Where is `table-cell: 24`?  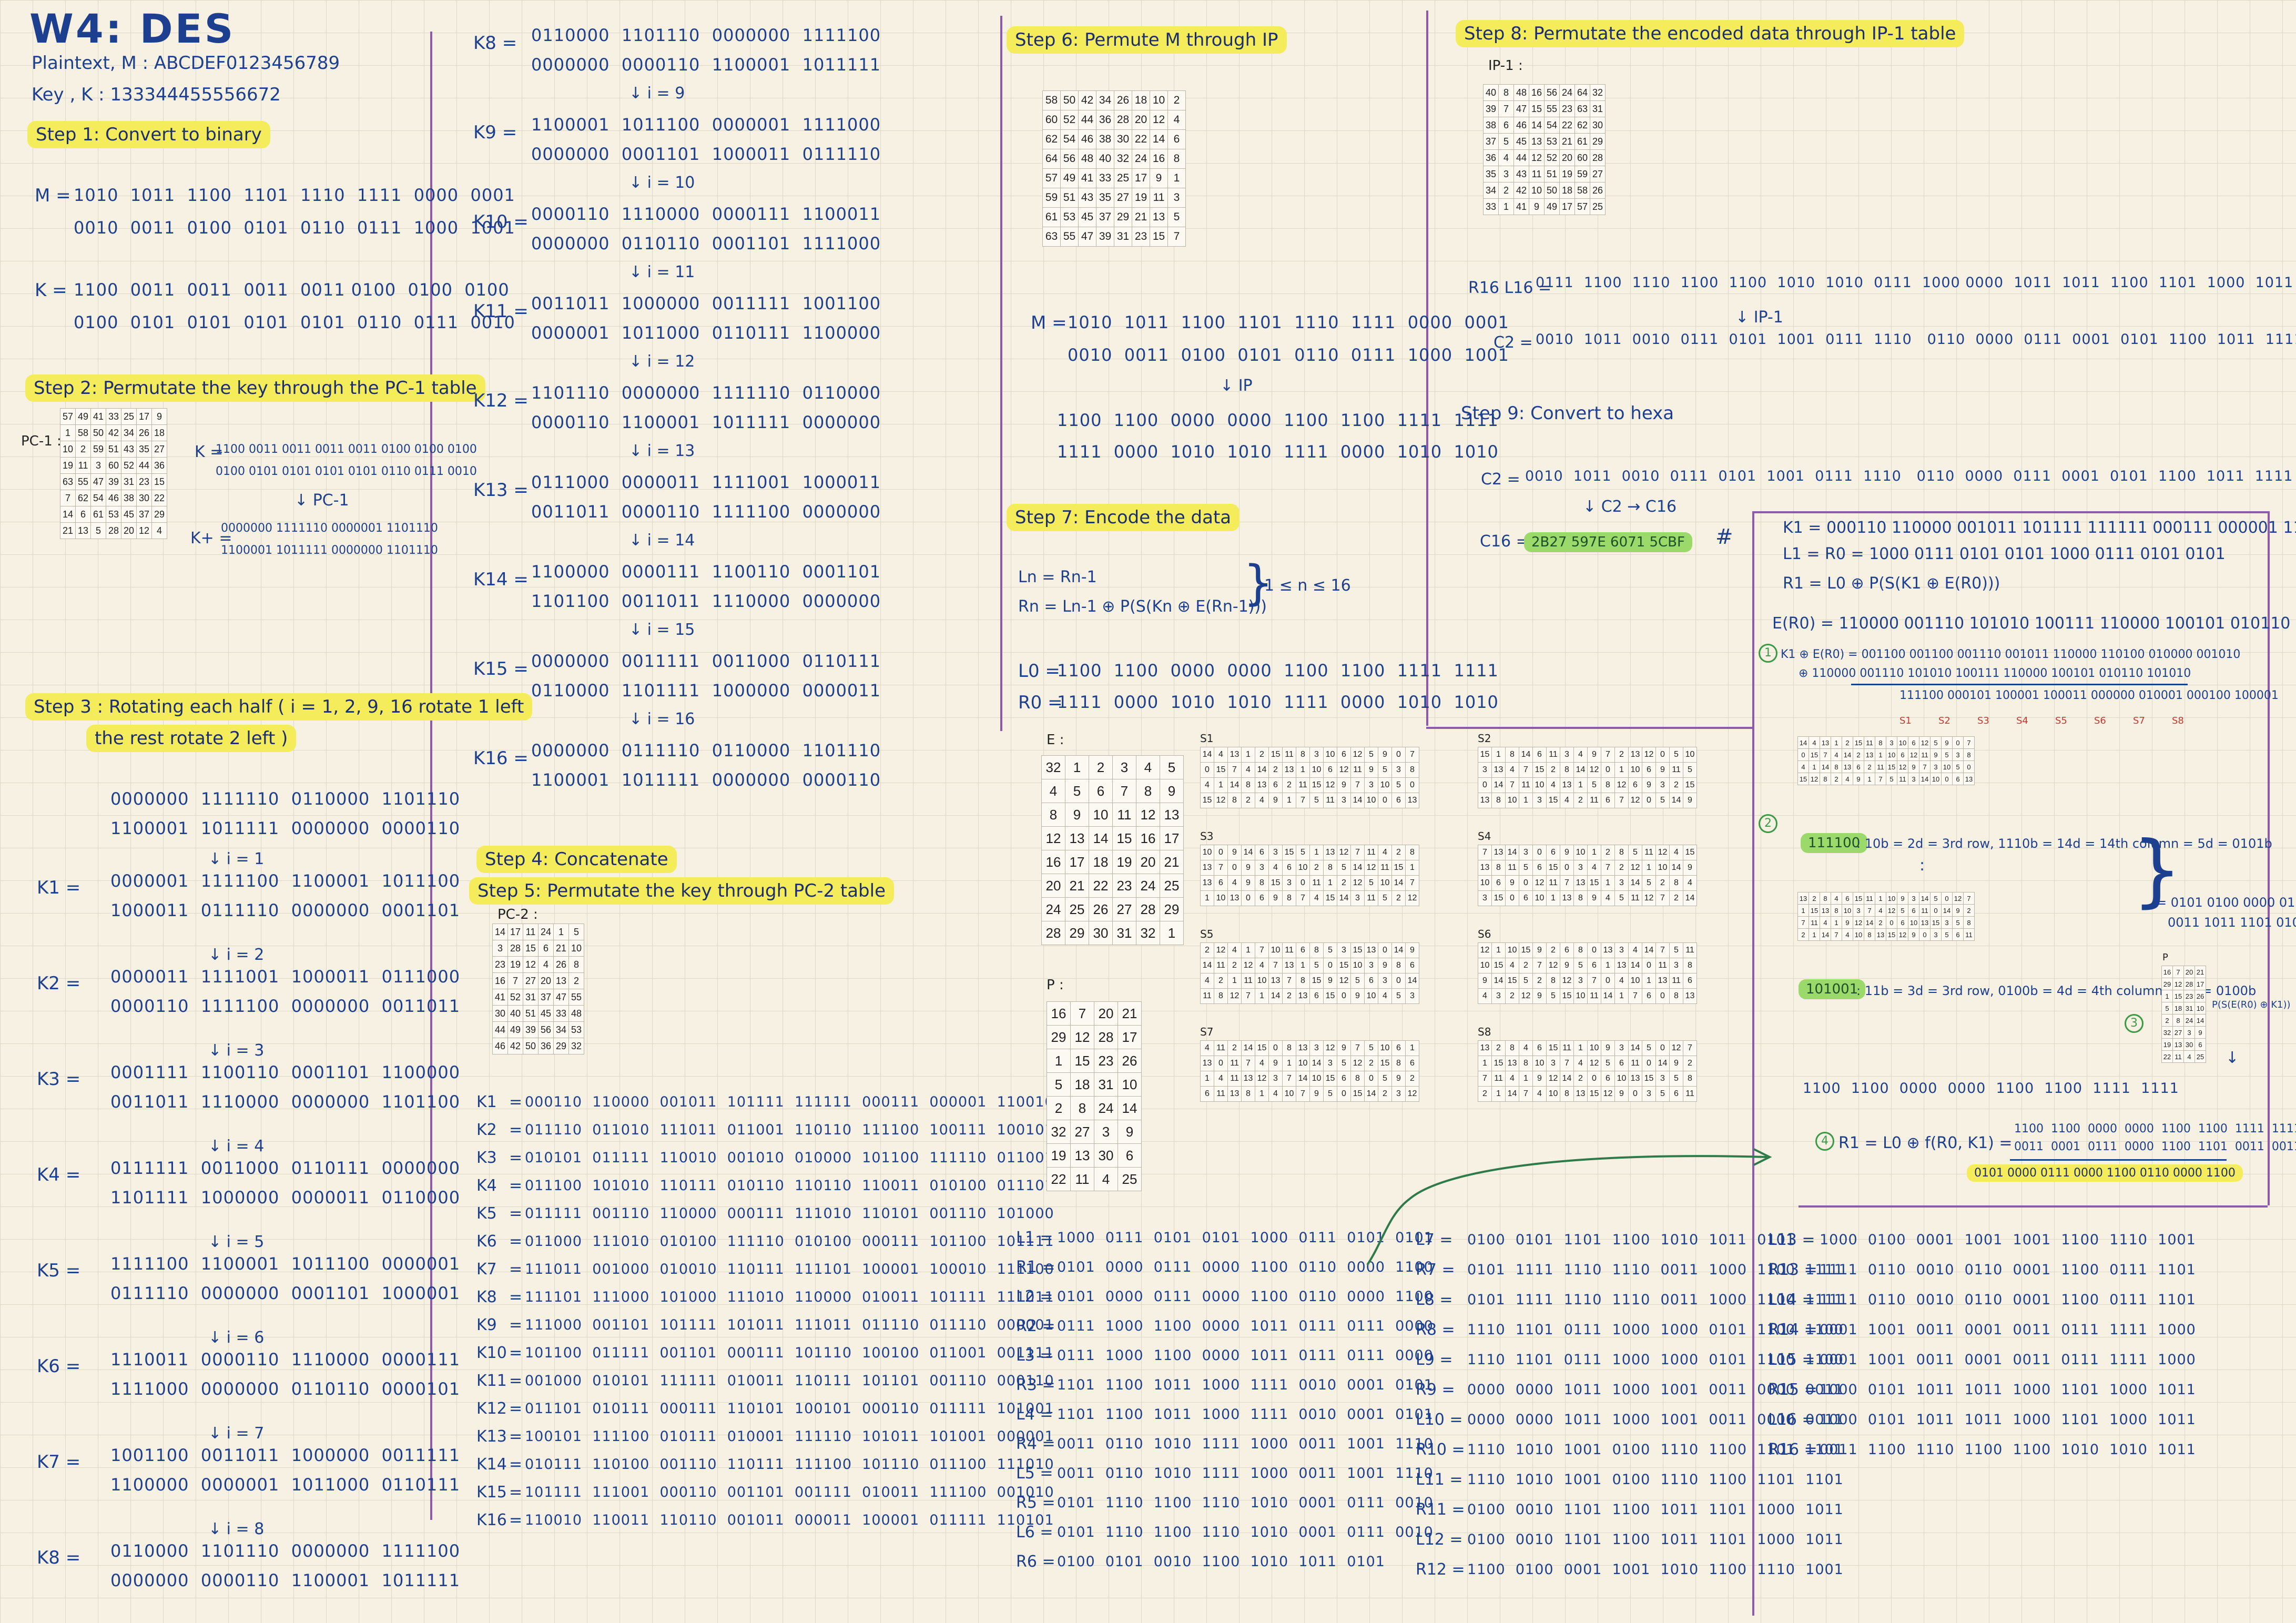
table-cell: 24 is located at coordinates (1141, 159).